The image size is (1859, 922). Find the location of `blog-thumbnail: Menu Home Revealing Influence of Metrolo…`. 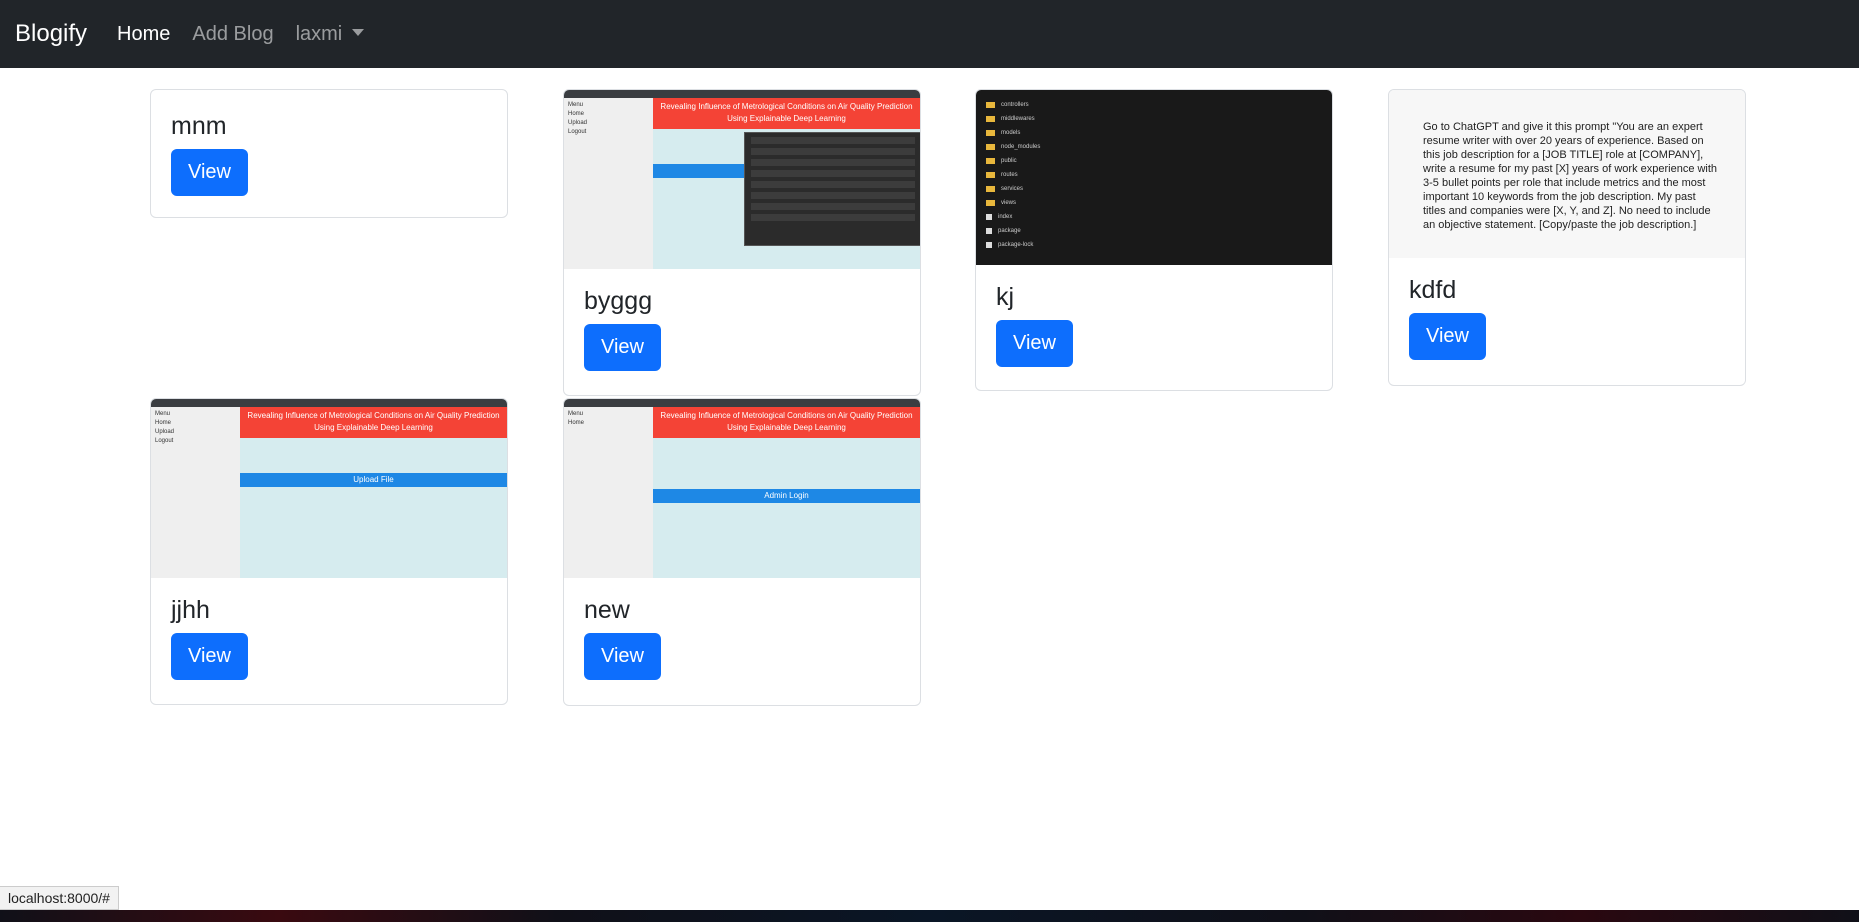

blog-thumbnail: Menu Home Revealing Influence of Metrolo… is located at coordinates (742, 488).